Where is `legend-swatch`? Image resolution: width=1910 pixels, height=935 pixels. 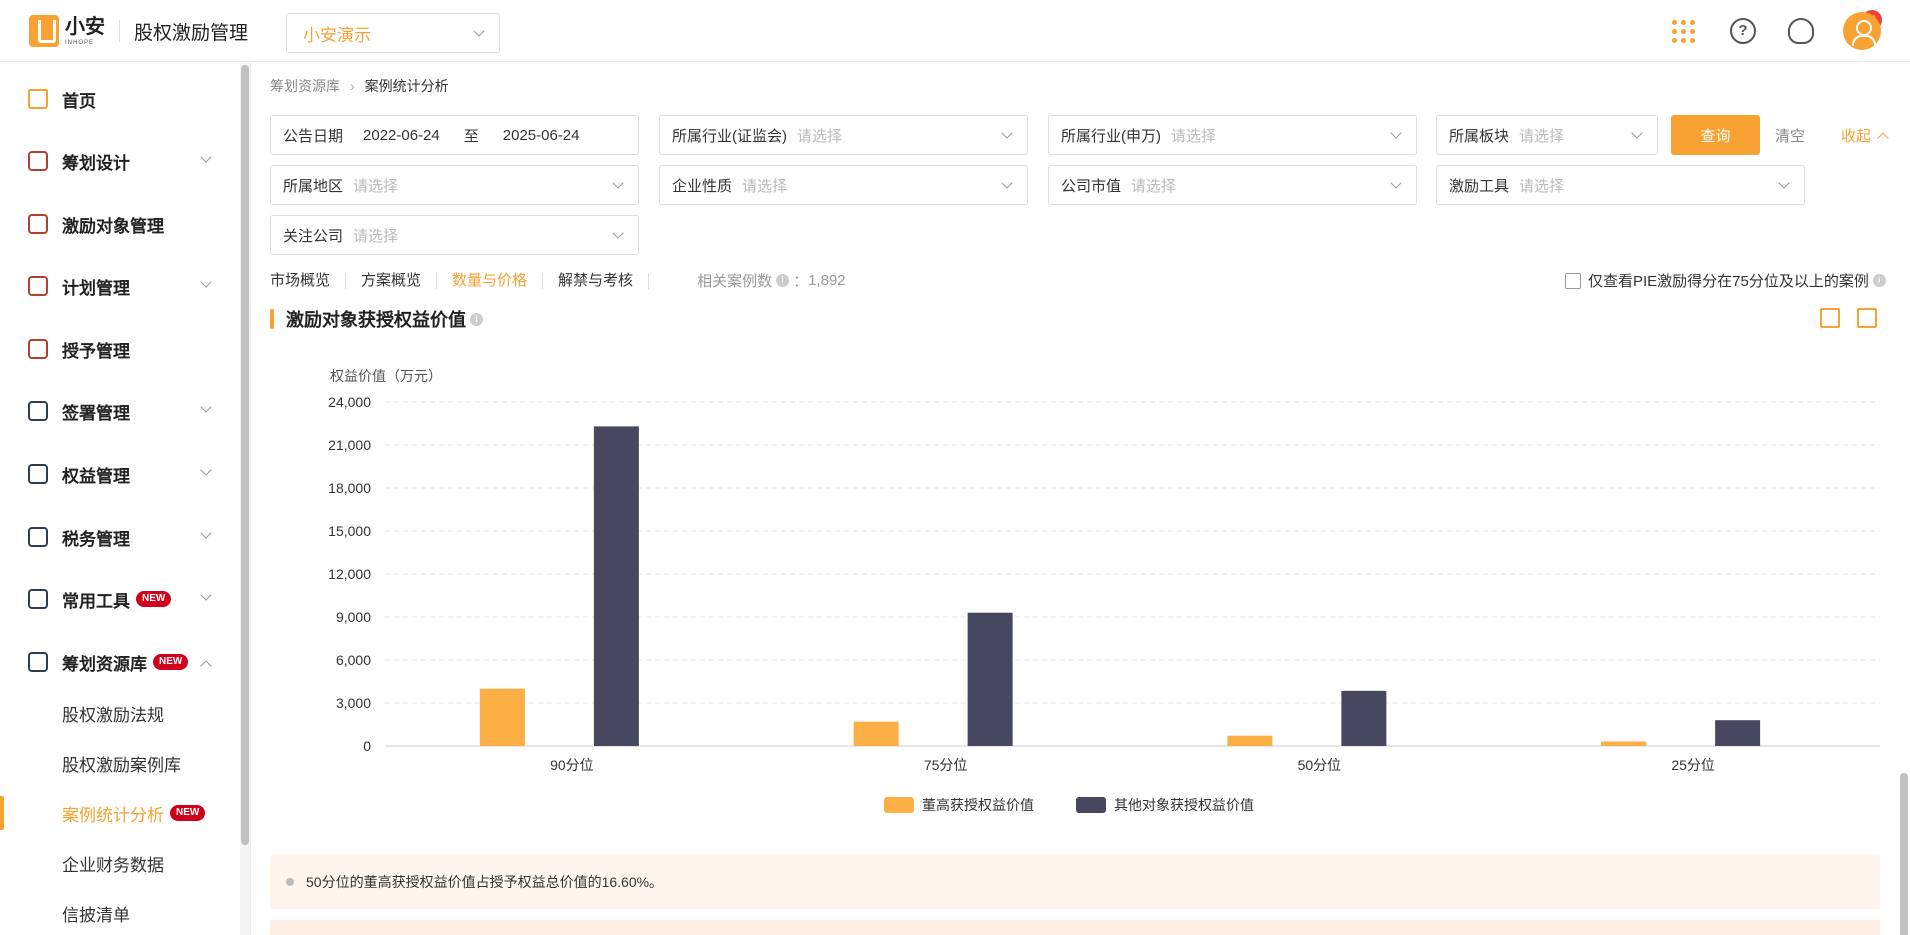
legend-swatch is located at coordinates (899, 805).